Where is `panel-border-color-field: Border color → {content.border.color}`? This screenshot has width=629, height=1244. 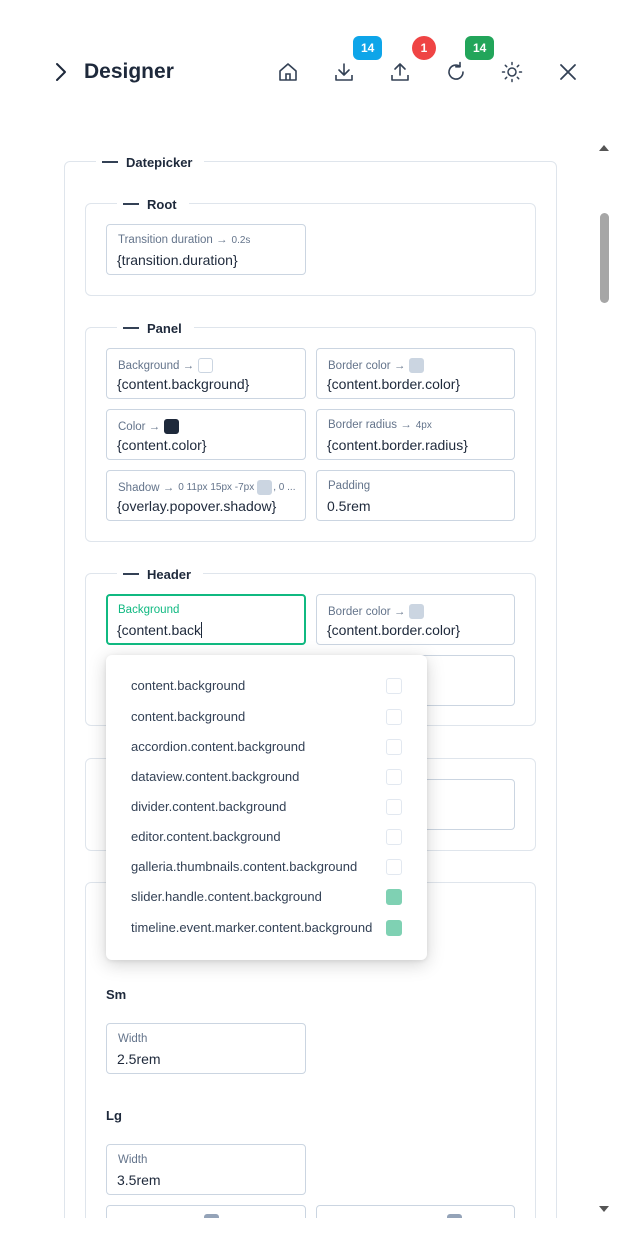 panel-border-color-field: Border color → {content.border.color} is located at coordinates (415, 373).